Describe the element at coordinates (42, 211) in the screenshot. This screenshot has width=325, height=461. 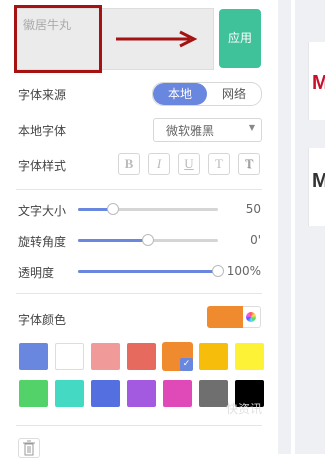
I see `font-size-label: 文字大小` at that location.